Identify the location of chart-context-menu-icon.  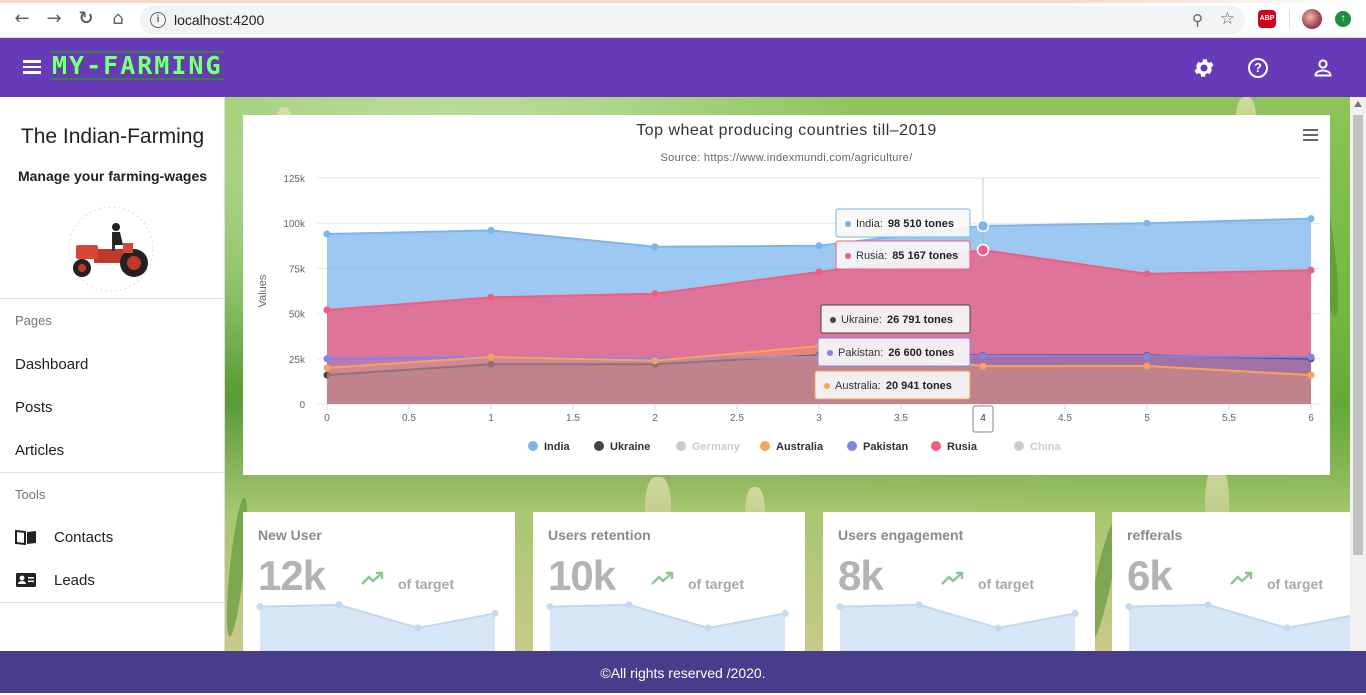
(1310, 135).